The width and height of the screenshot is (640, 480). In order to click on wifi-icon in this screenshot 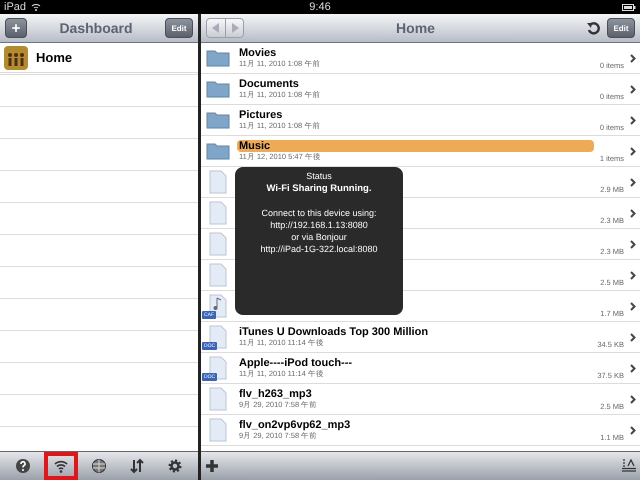, I will do `click(61, 466)`.